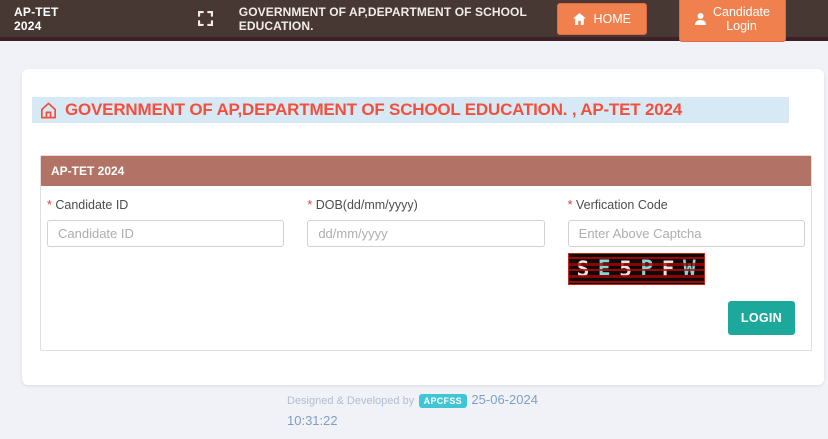  Describe the element at coordinates (583, 269) in the screenshot. I see `captcha-char: S` at that location.